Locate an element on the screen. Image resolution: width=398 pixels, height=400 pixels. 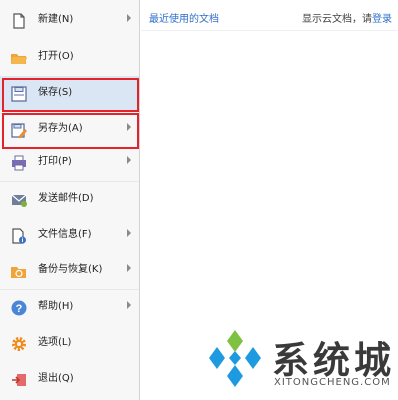
menu-item-label: 选项(L) is located at coordinates (55, 342).